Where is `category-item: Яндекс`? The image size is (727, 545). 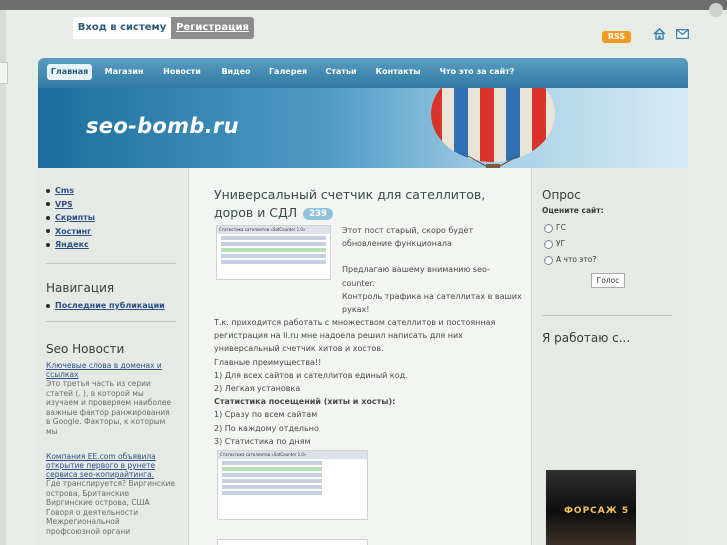 category-item: Яндекс is located at coordinates (70, 245).